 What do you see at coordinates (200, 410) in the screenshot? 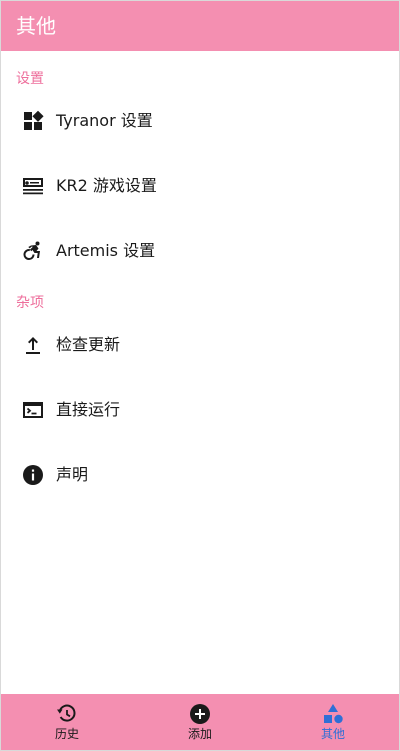
I see `direct-run-item: 直接运行` at bounding box center [200, 410].